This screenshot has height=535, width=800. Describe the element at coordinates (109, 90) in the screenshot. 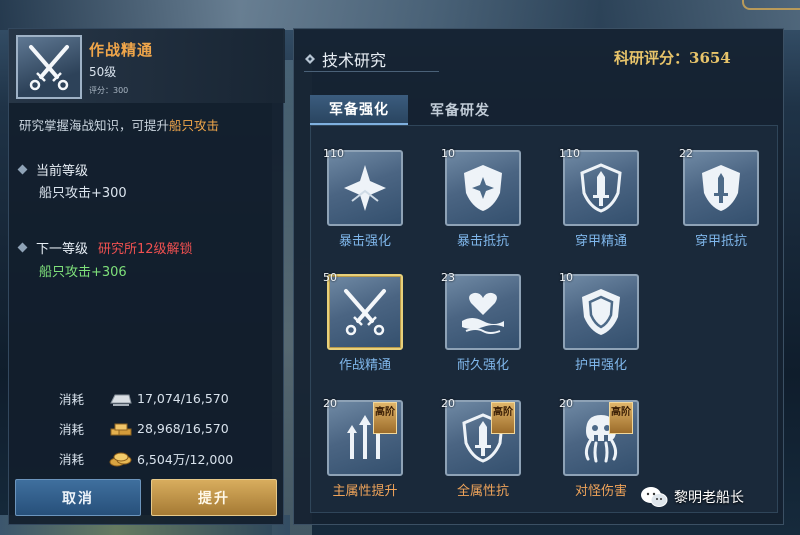

I see `skill-score: 评分：300` at that location.